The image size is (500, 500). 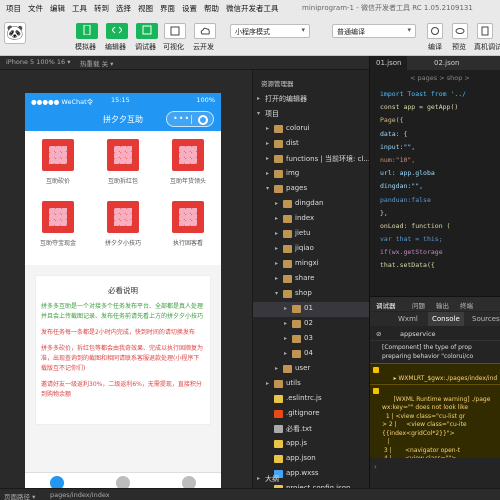 I want to click on remote-debug-button, so click(x=485, y=31).